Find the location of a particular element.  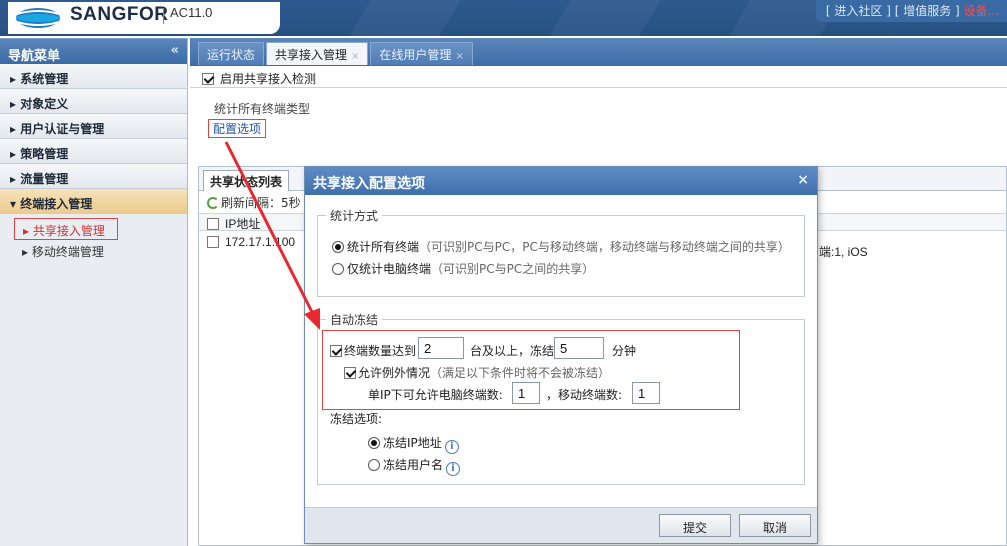

mobile-count-input: 1 is located at coordinates (646, 393).